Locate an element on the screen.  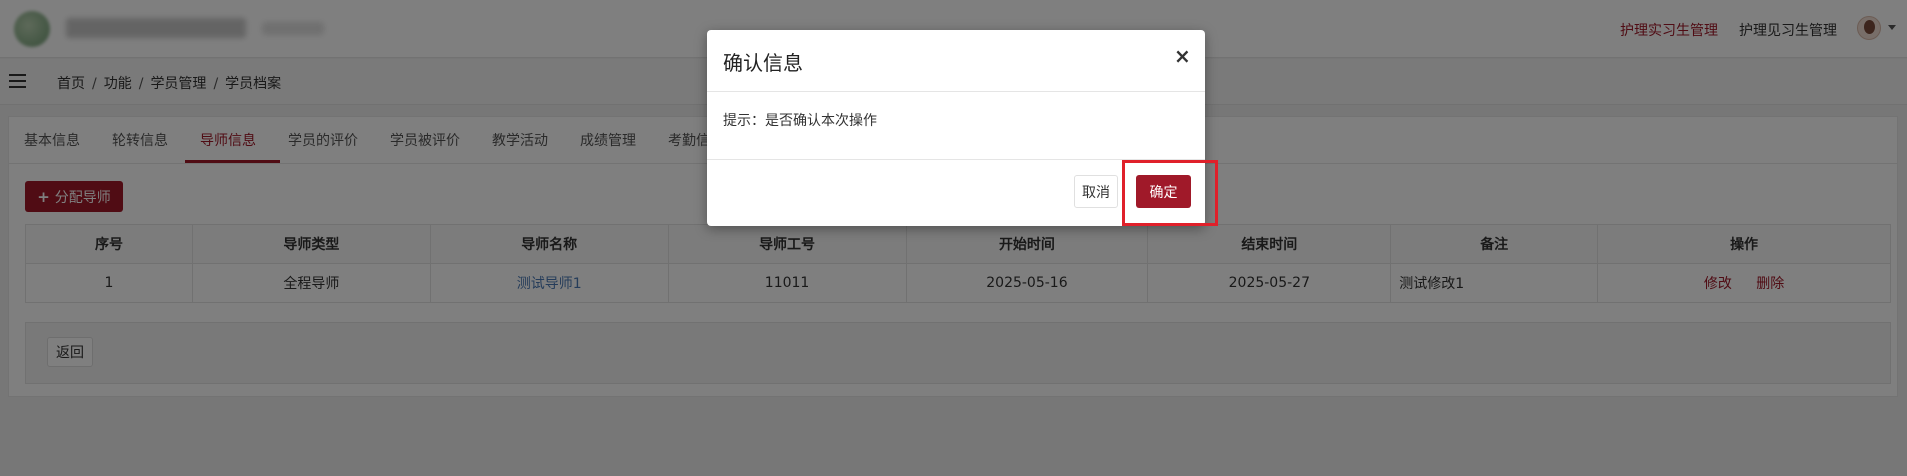
dialog-header: 确认信息 × is located at coordinates (956, 61).